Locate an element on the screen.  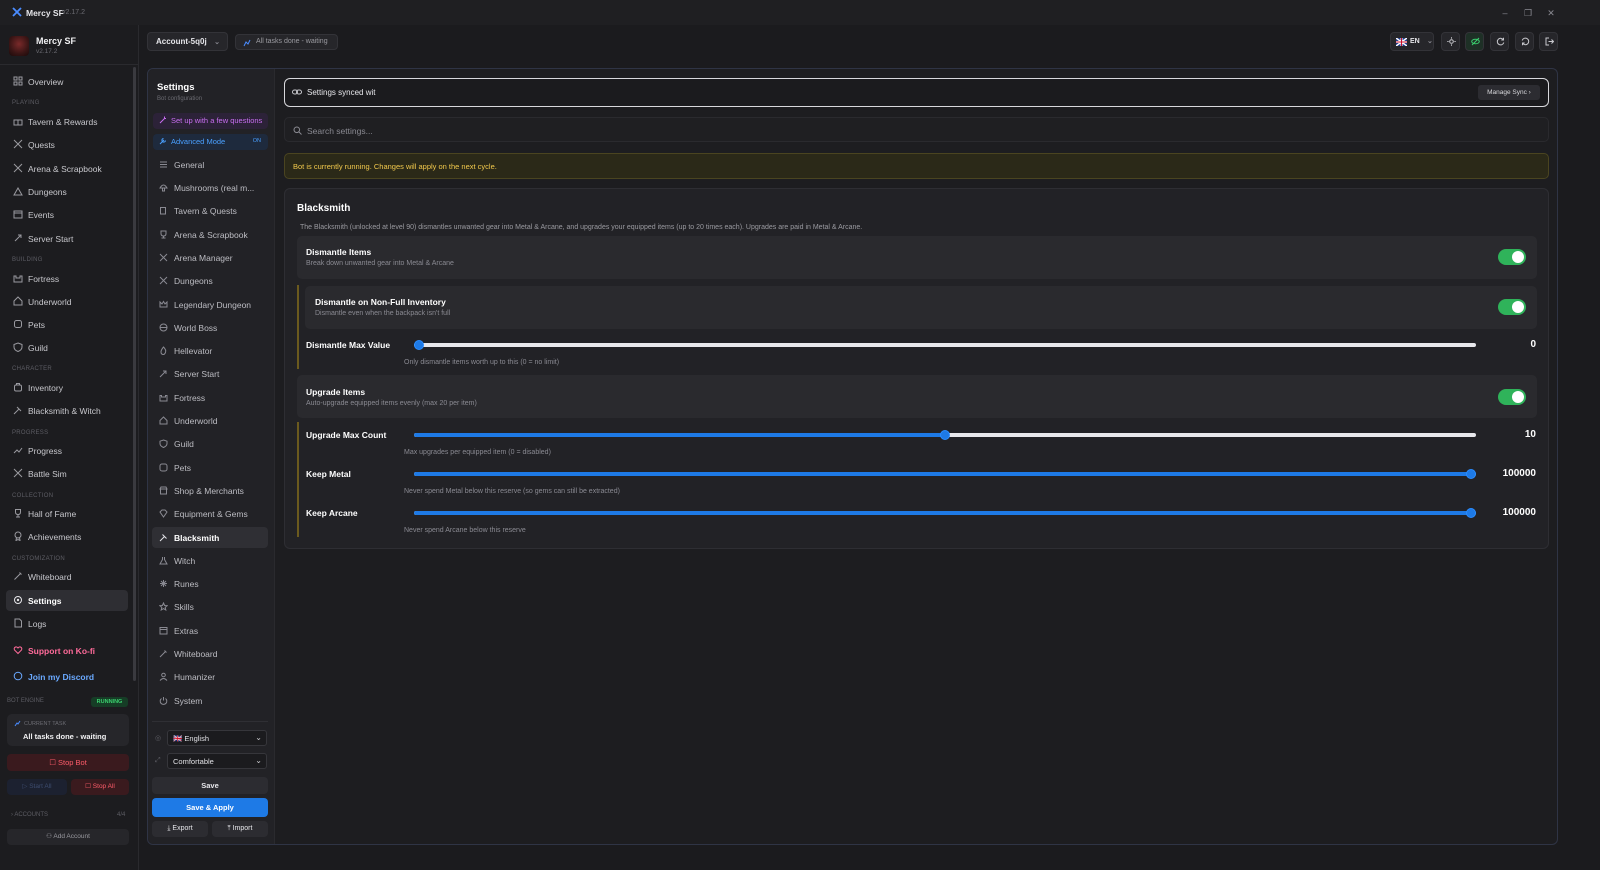
import-button: ⤒ Import is located at coordinates (240, 829).